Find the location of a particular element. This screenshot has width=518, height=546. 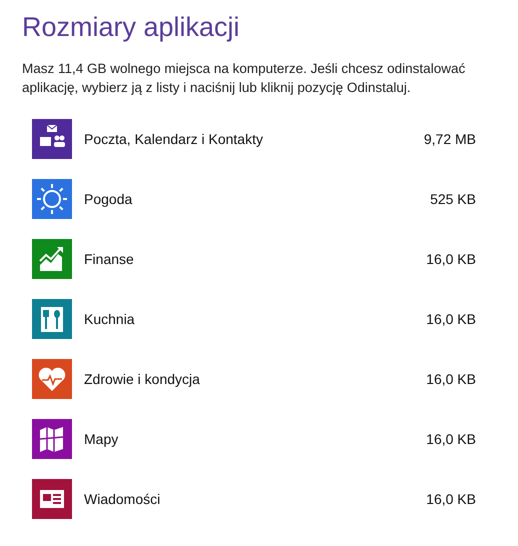

app-name: Kuchnia is located at coordinates (215, 319).